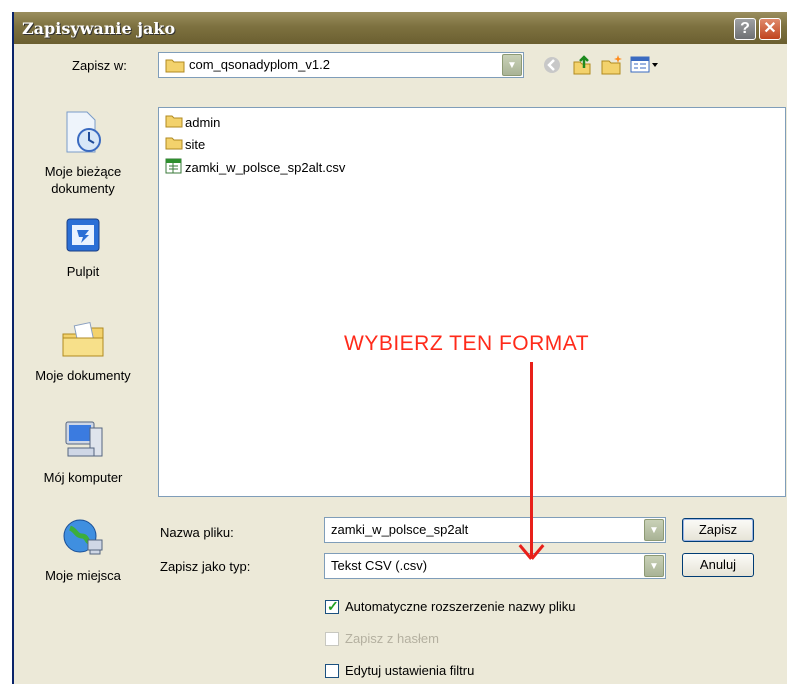 This screenshot has width=787, height=684. I want to click on place-label: Moje miejsca, so click(83, 575).